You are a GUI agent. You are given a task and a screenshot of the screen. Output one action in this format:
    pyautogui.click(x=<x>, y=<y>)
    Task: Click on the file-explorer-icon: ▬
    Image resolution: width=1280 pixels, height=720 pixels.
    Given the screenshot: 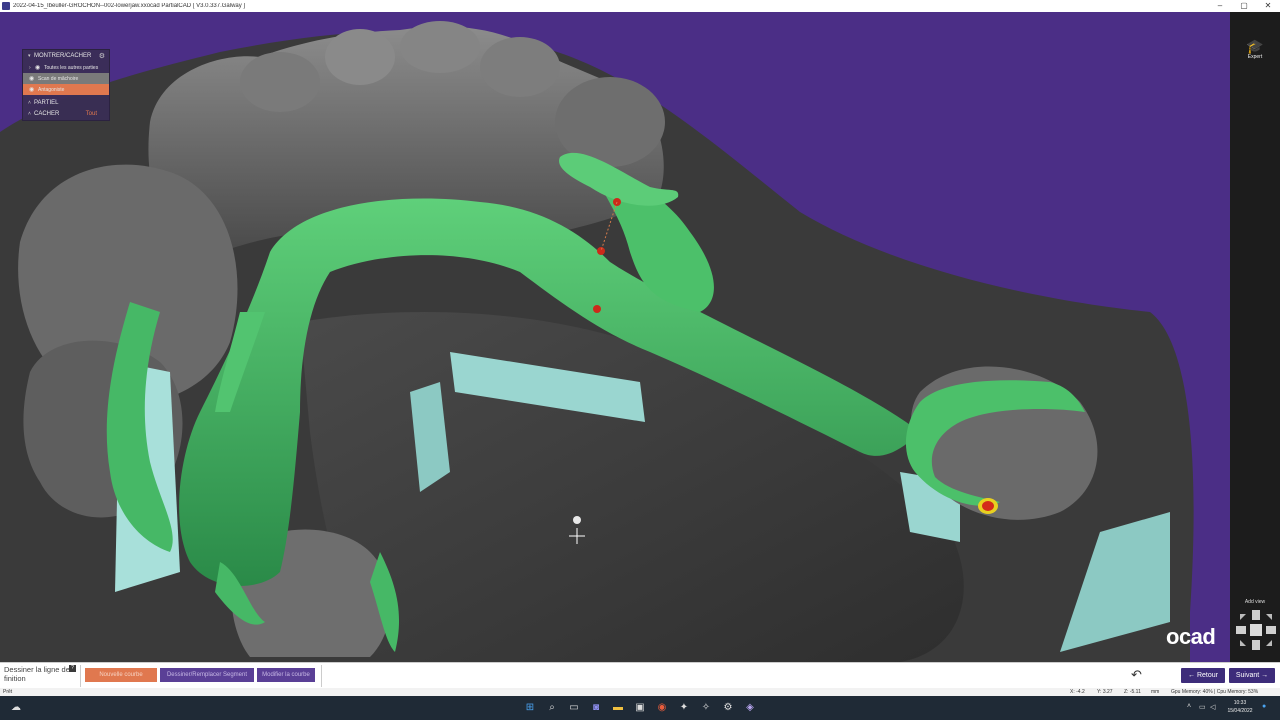 What is the action you would take?
    pyautogui.click(x=618, y=708)
    